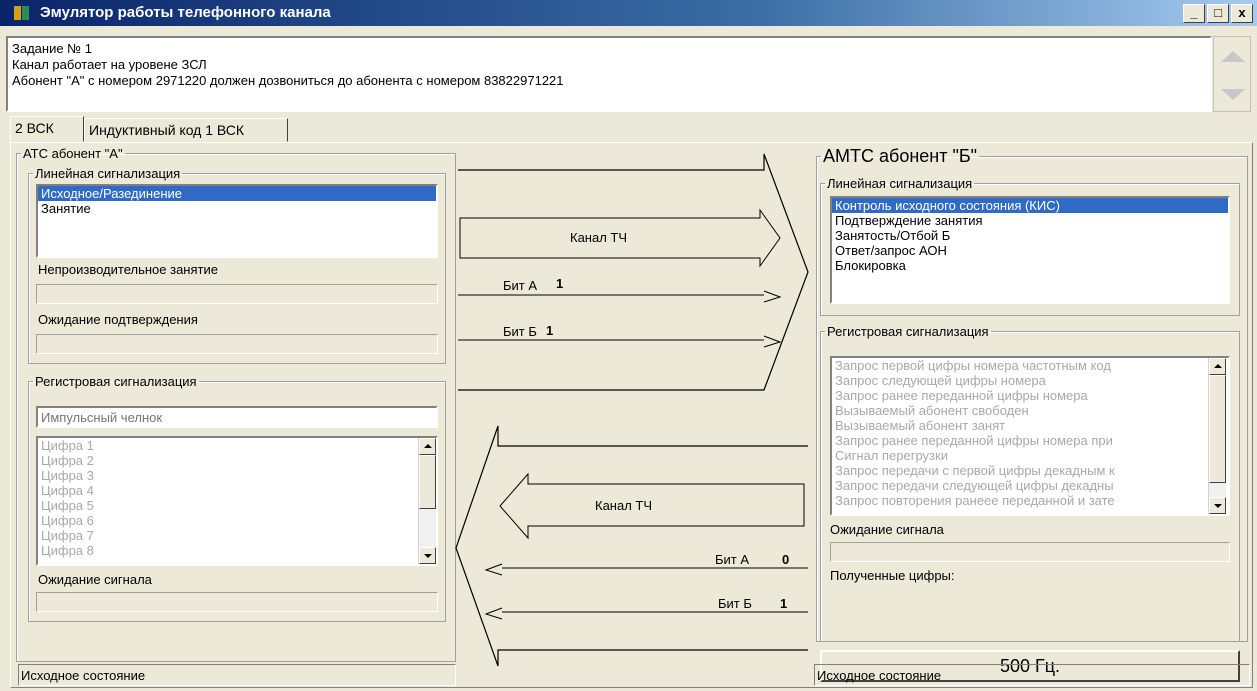 This screenshot has height=691, width=1257. I want to click on close-button: x, so click(1242, 13).